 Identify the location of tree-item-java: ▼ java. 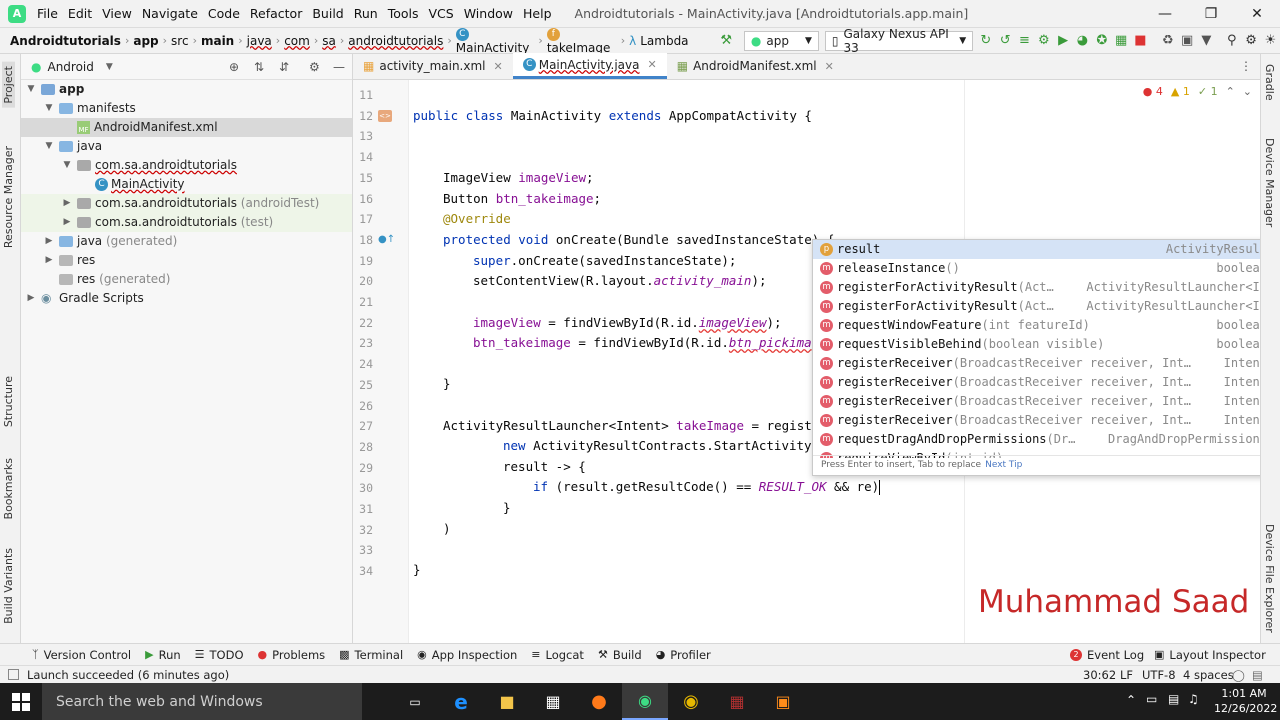
(186, 146).